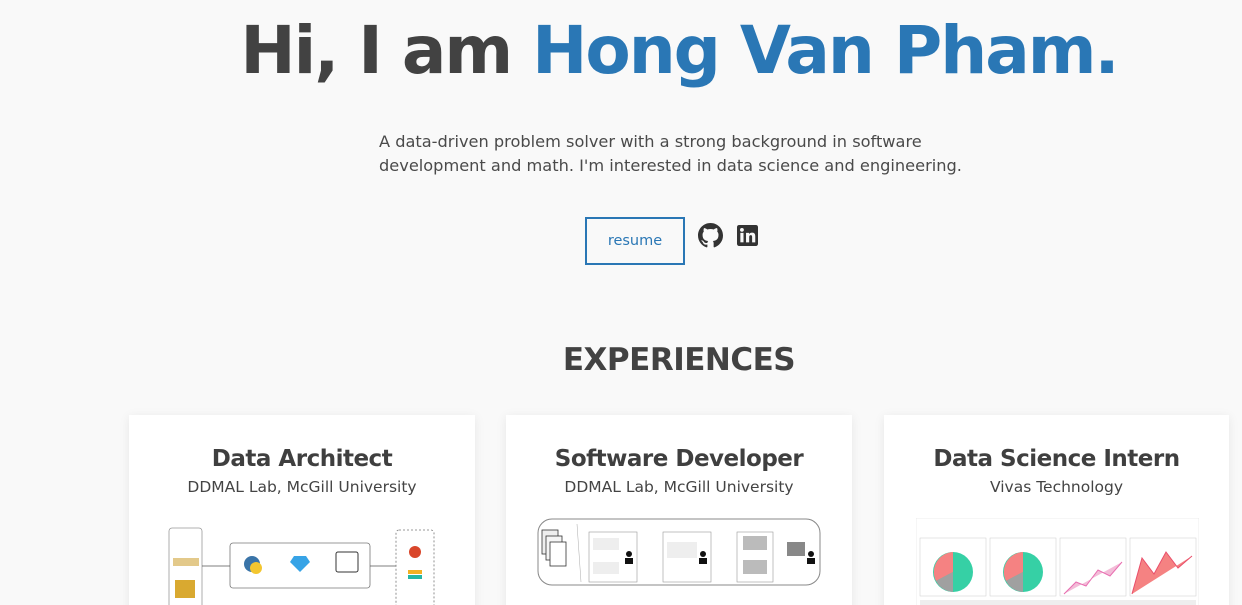 This screenshot has height=605, width=1242. What do you see at coordinates (1056, 510) in the screenshot?
I see `experience-card-data-science-intern: Data Science Intern Vivas Technology` at bounding box center [1056, 510].